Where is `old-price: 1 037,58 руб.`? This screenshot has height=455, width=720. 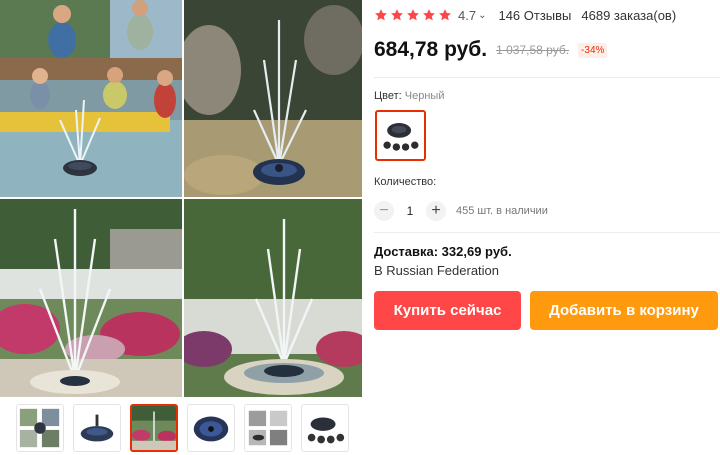
old-price: 1 037,58 руб. is located at coordinates (533, 50).